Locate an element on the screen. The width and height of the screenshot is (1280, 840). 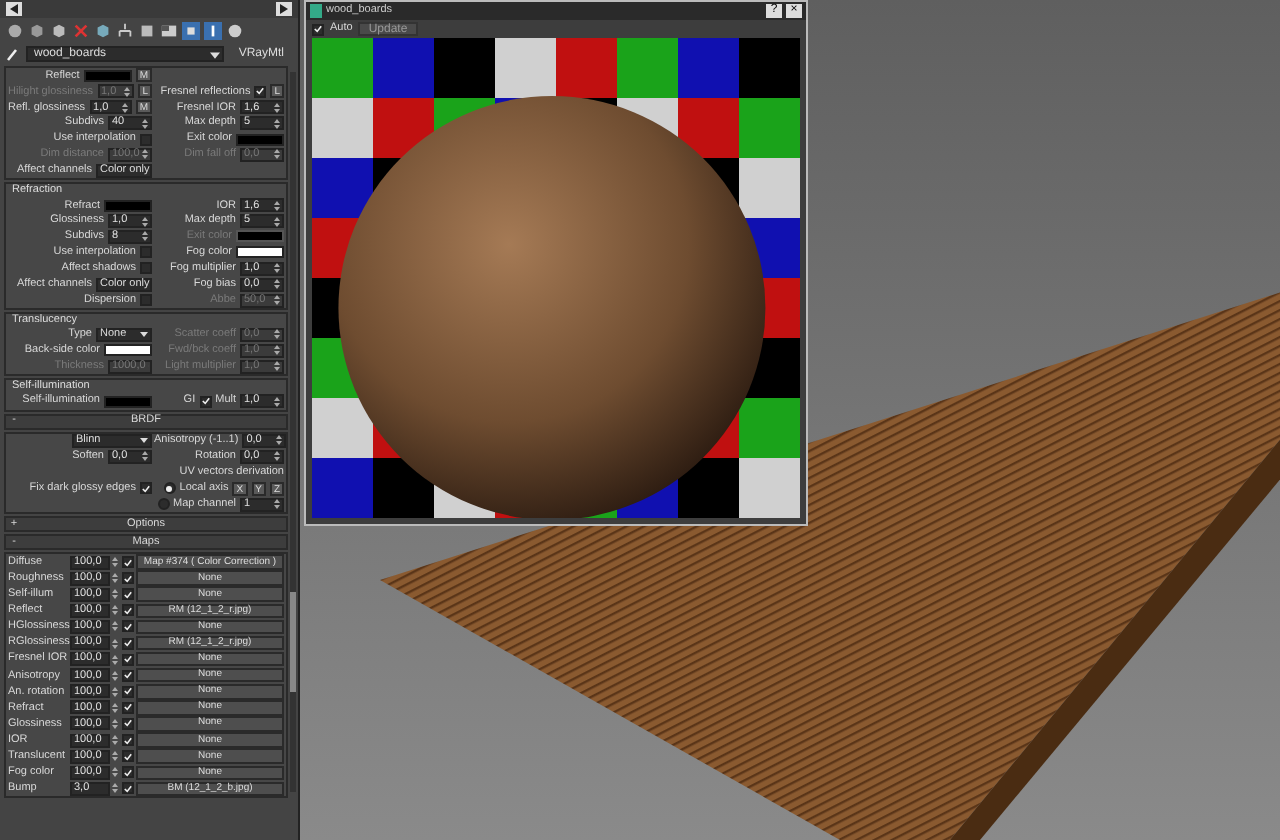
scroll-right-button is located at coordinates (284, 9).